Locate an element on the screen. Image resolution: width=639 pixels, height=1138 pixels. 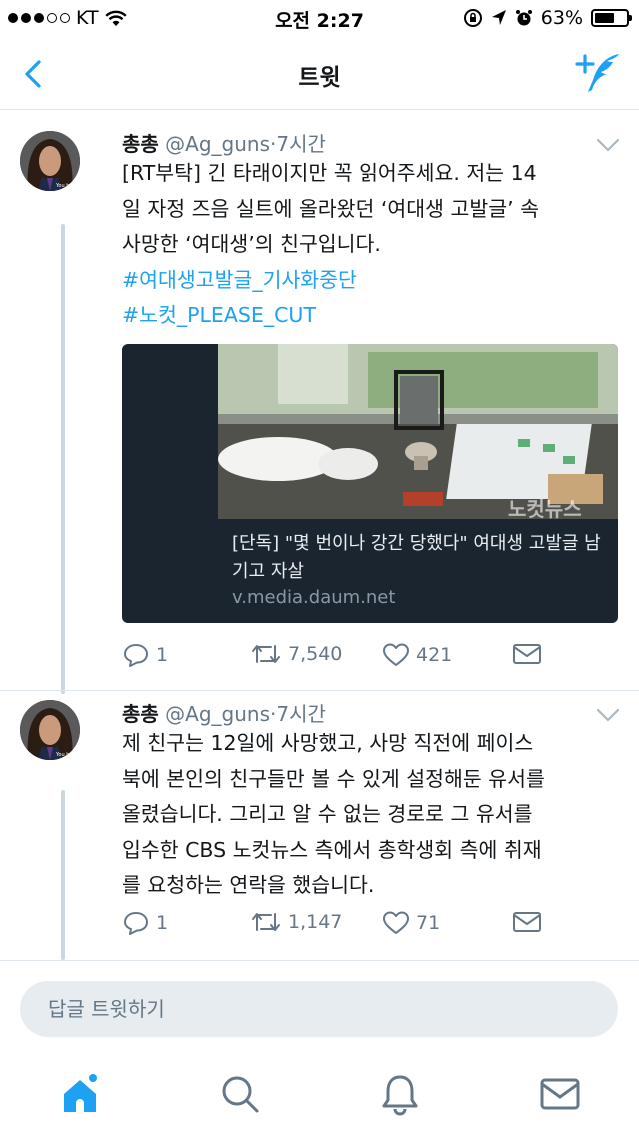
nav-bar: 트윗 is located at coordinates (319, 73).